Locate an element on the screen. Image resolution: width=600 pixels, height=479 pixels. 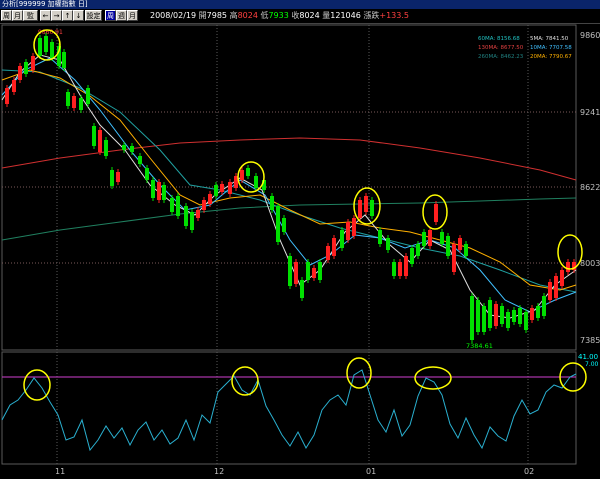
indicator-level-label: 41.00 is located at coordinates (588, 357).